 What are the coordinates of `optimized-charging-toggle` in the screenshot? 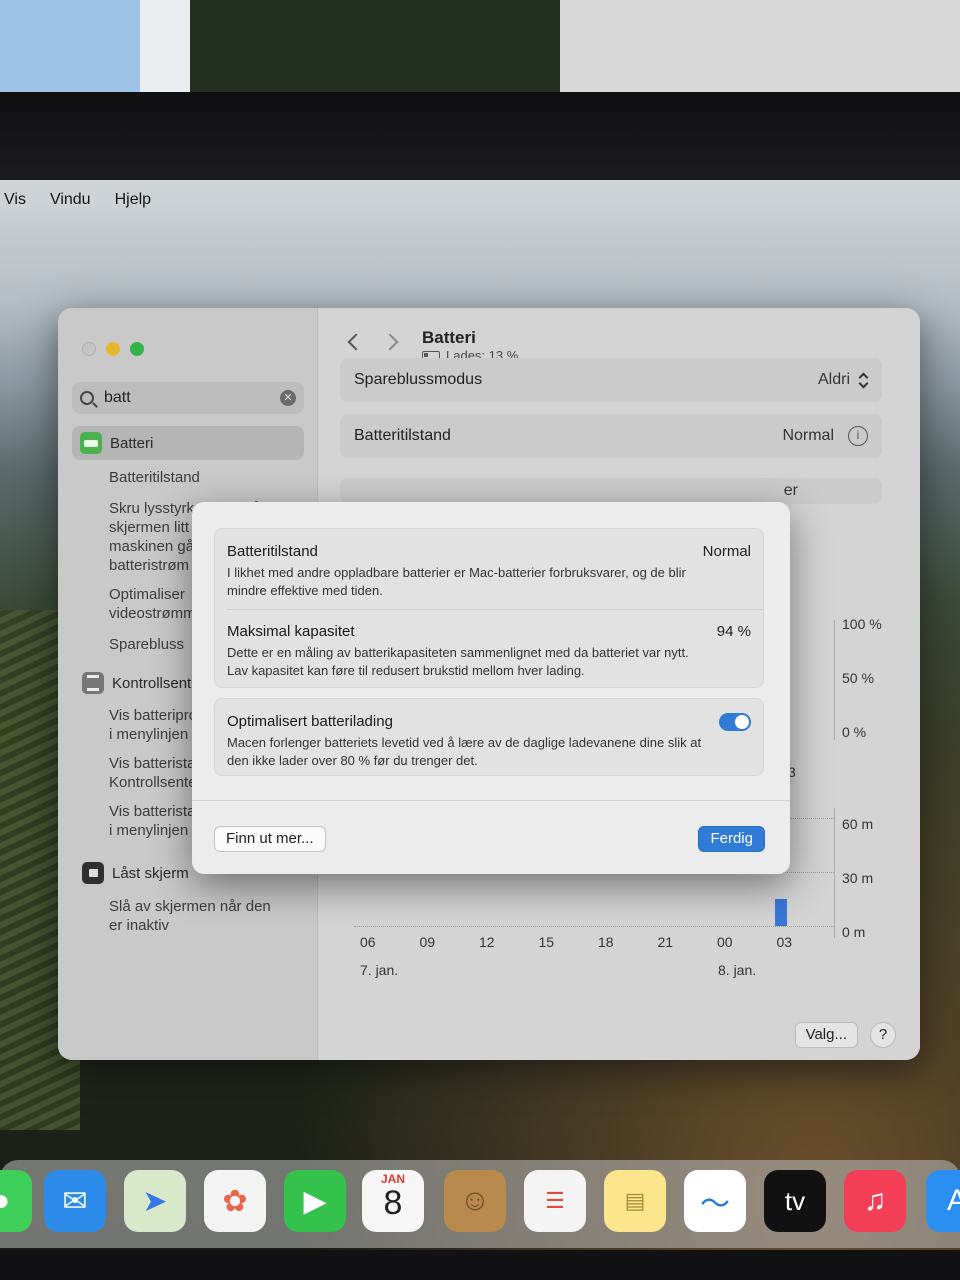 It's located at (735, 722).